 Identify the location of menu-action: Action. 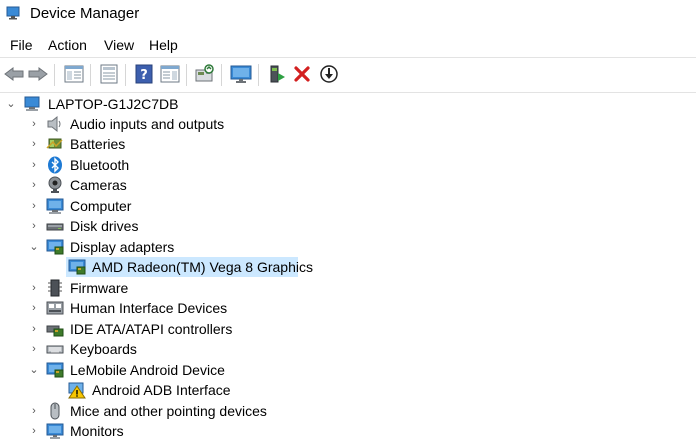
(67, 45).